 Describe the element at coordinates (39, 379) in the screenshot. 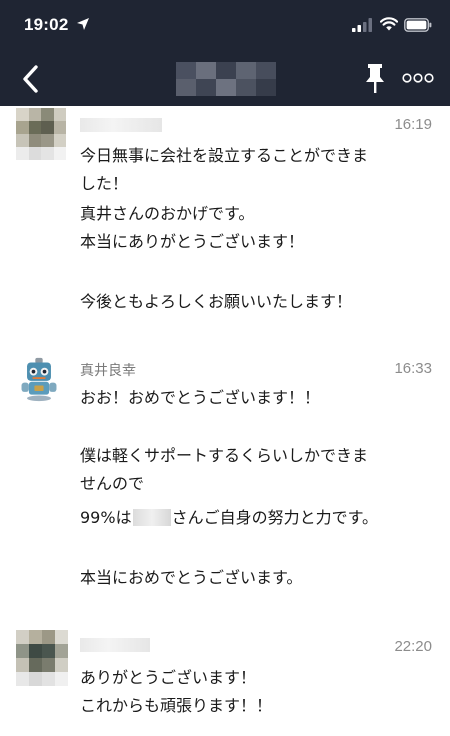

I see `robot-avatar-icon` at that location.